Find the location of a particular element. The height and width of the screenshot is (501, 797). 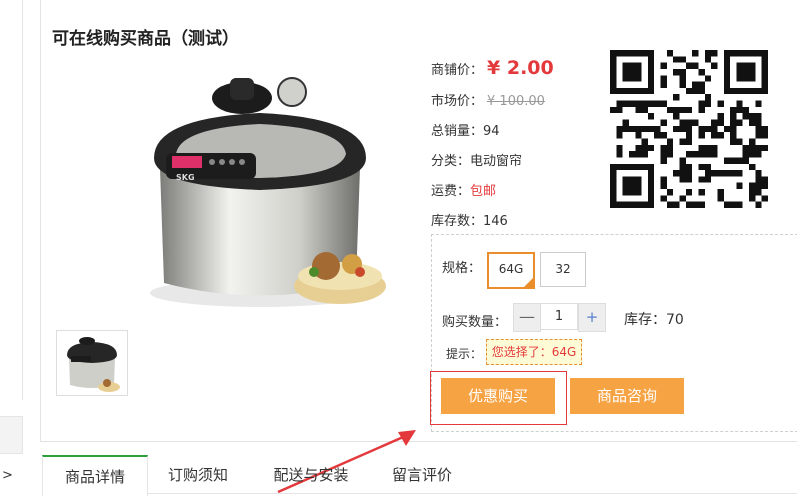

price-label: 商铺价： is located at coordinates (457, 70).